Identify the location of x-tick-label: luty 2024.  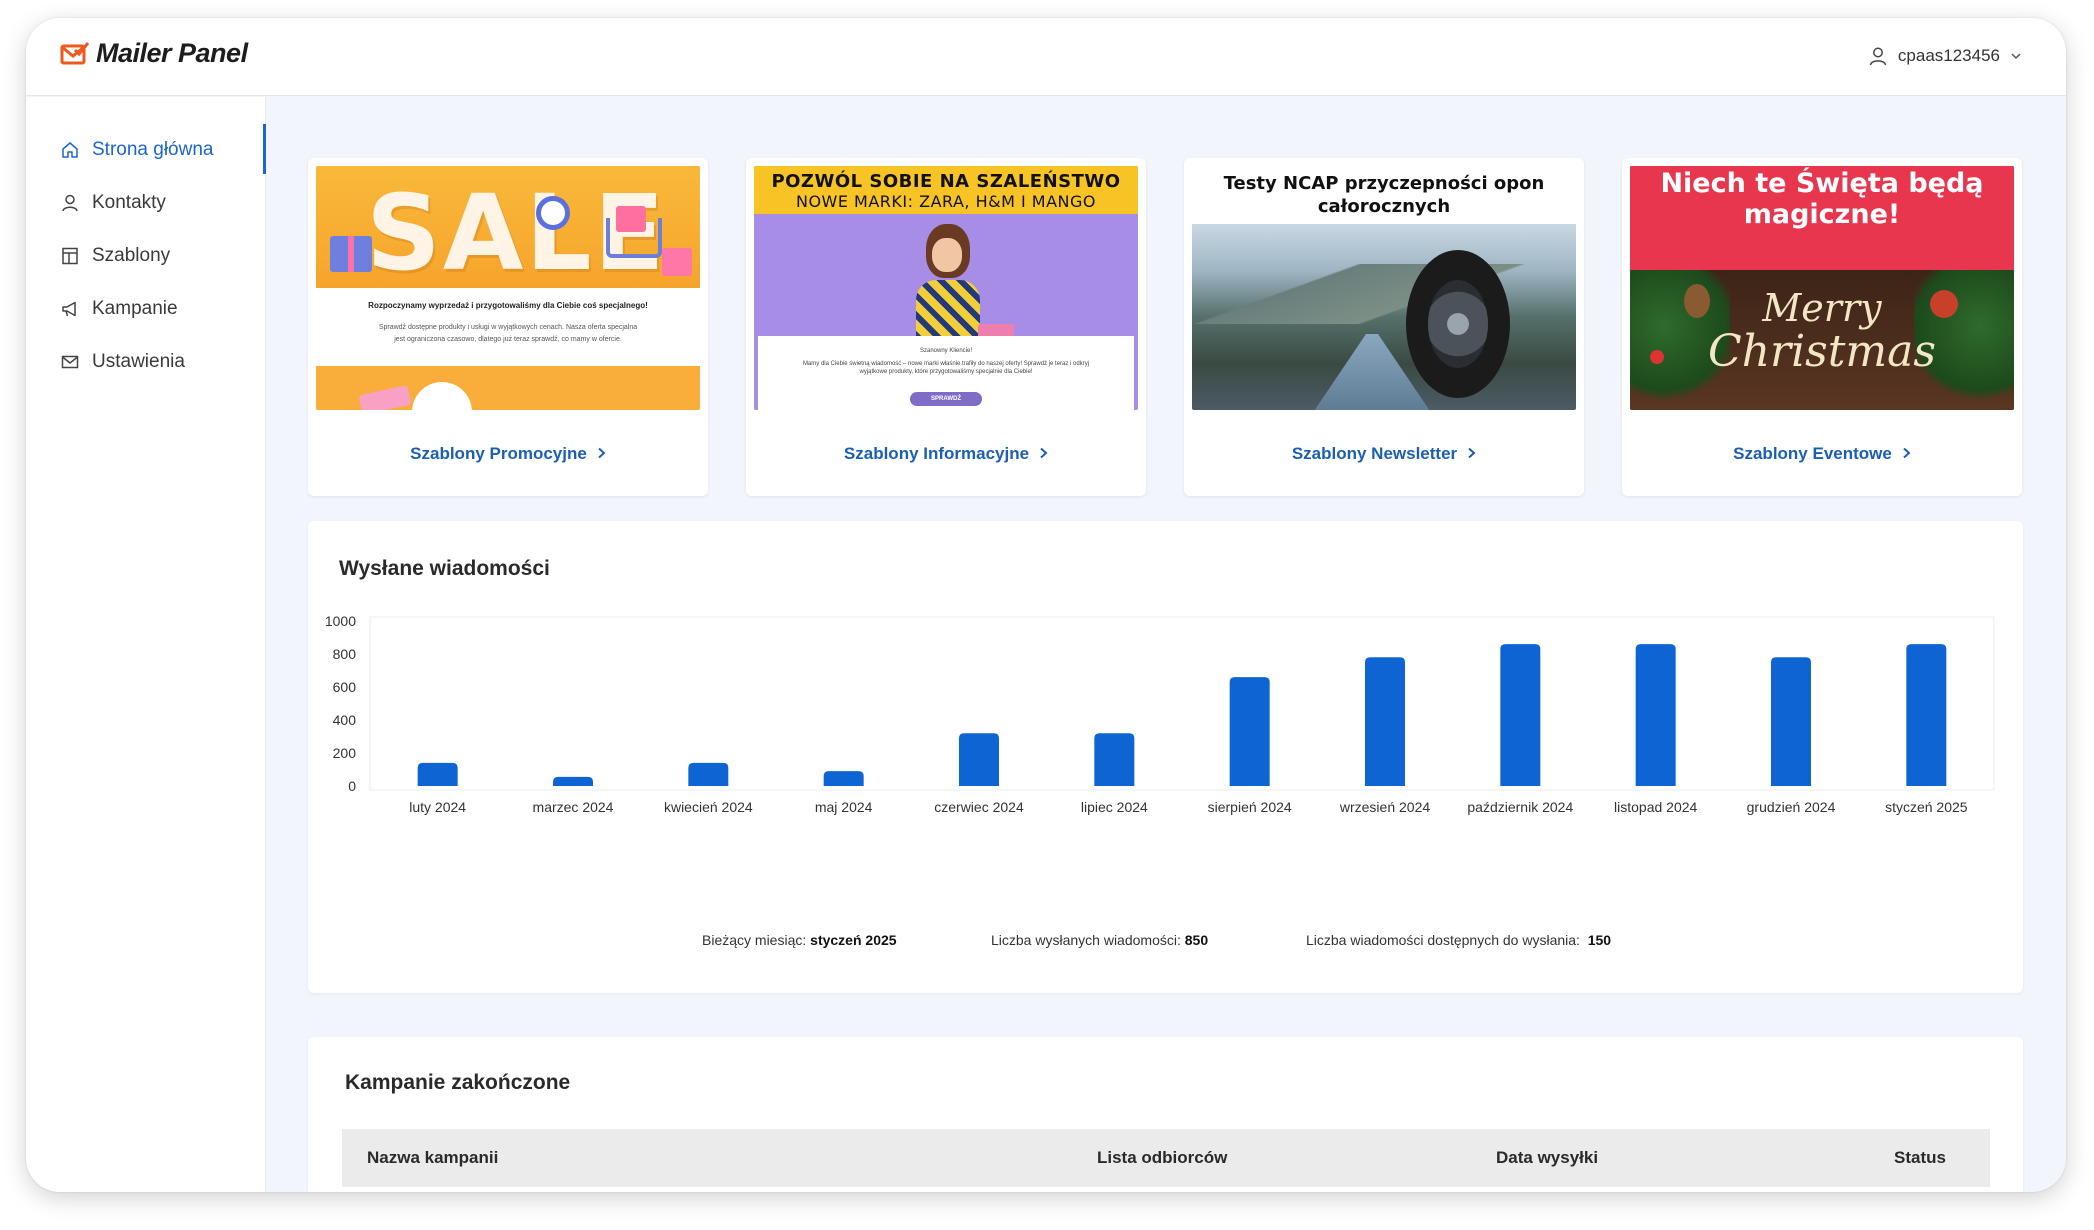
(437, 807).